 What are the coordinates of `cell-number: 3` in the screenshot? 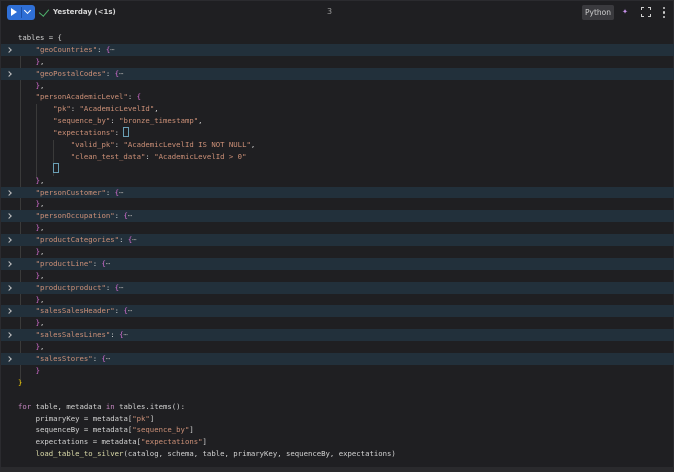 It's located at (330, 11).